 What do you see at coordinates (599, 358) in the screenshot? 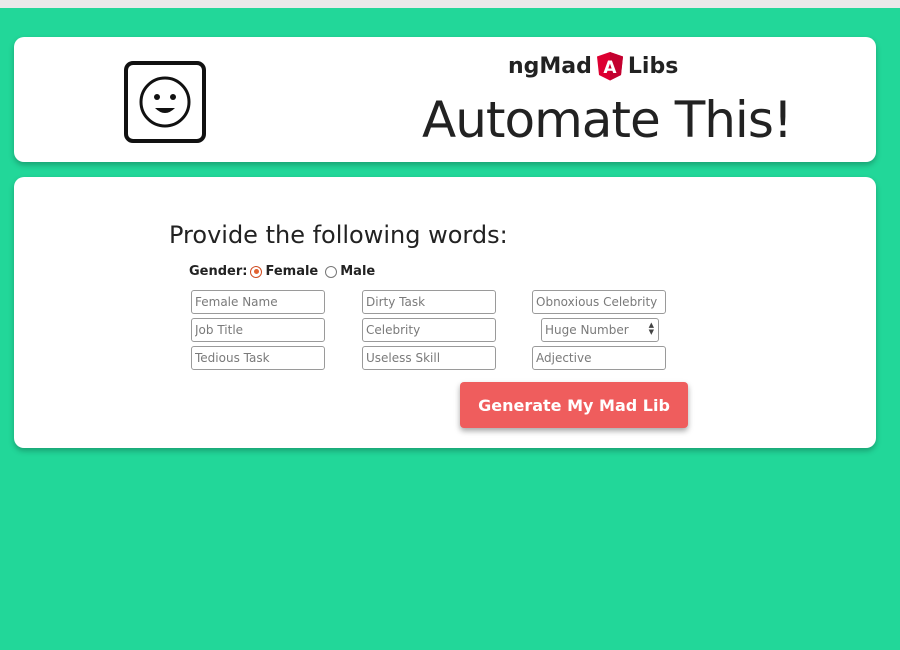
I see `adjective-input` at bounding box center [599, 358].